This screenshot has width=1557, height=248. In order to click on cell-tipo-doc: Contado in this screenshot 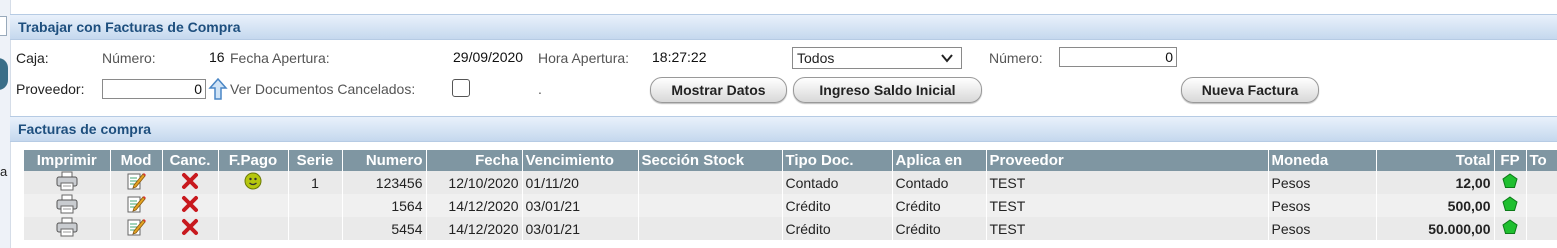, I will do `click(837, 182)`.